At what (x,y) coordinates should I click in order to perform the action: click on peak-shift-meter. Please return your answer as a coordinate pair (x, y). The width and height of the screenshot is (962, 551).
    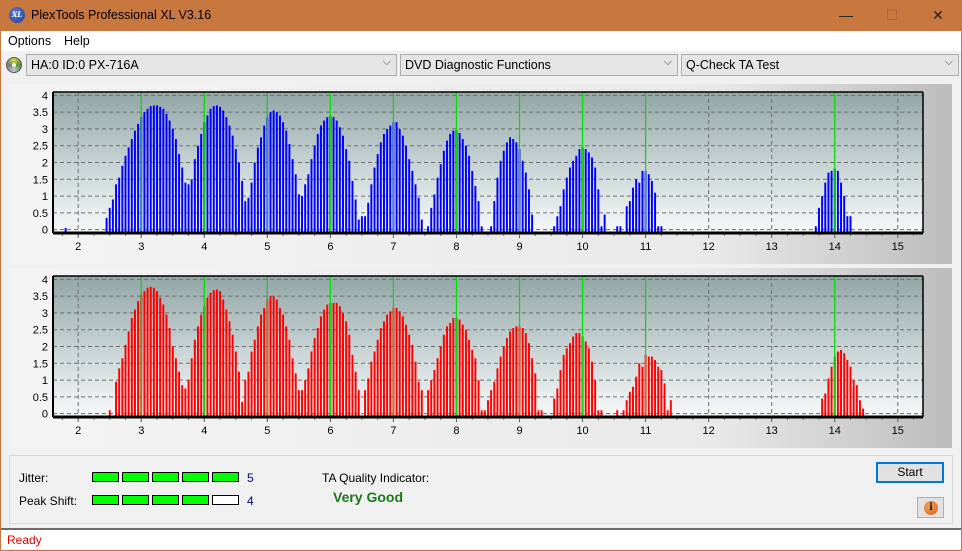
    Looking at the image, I should click on (165, 500).